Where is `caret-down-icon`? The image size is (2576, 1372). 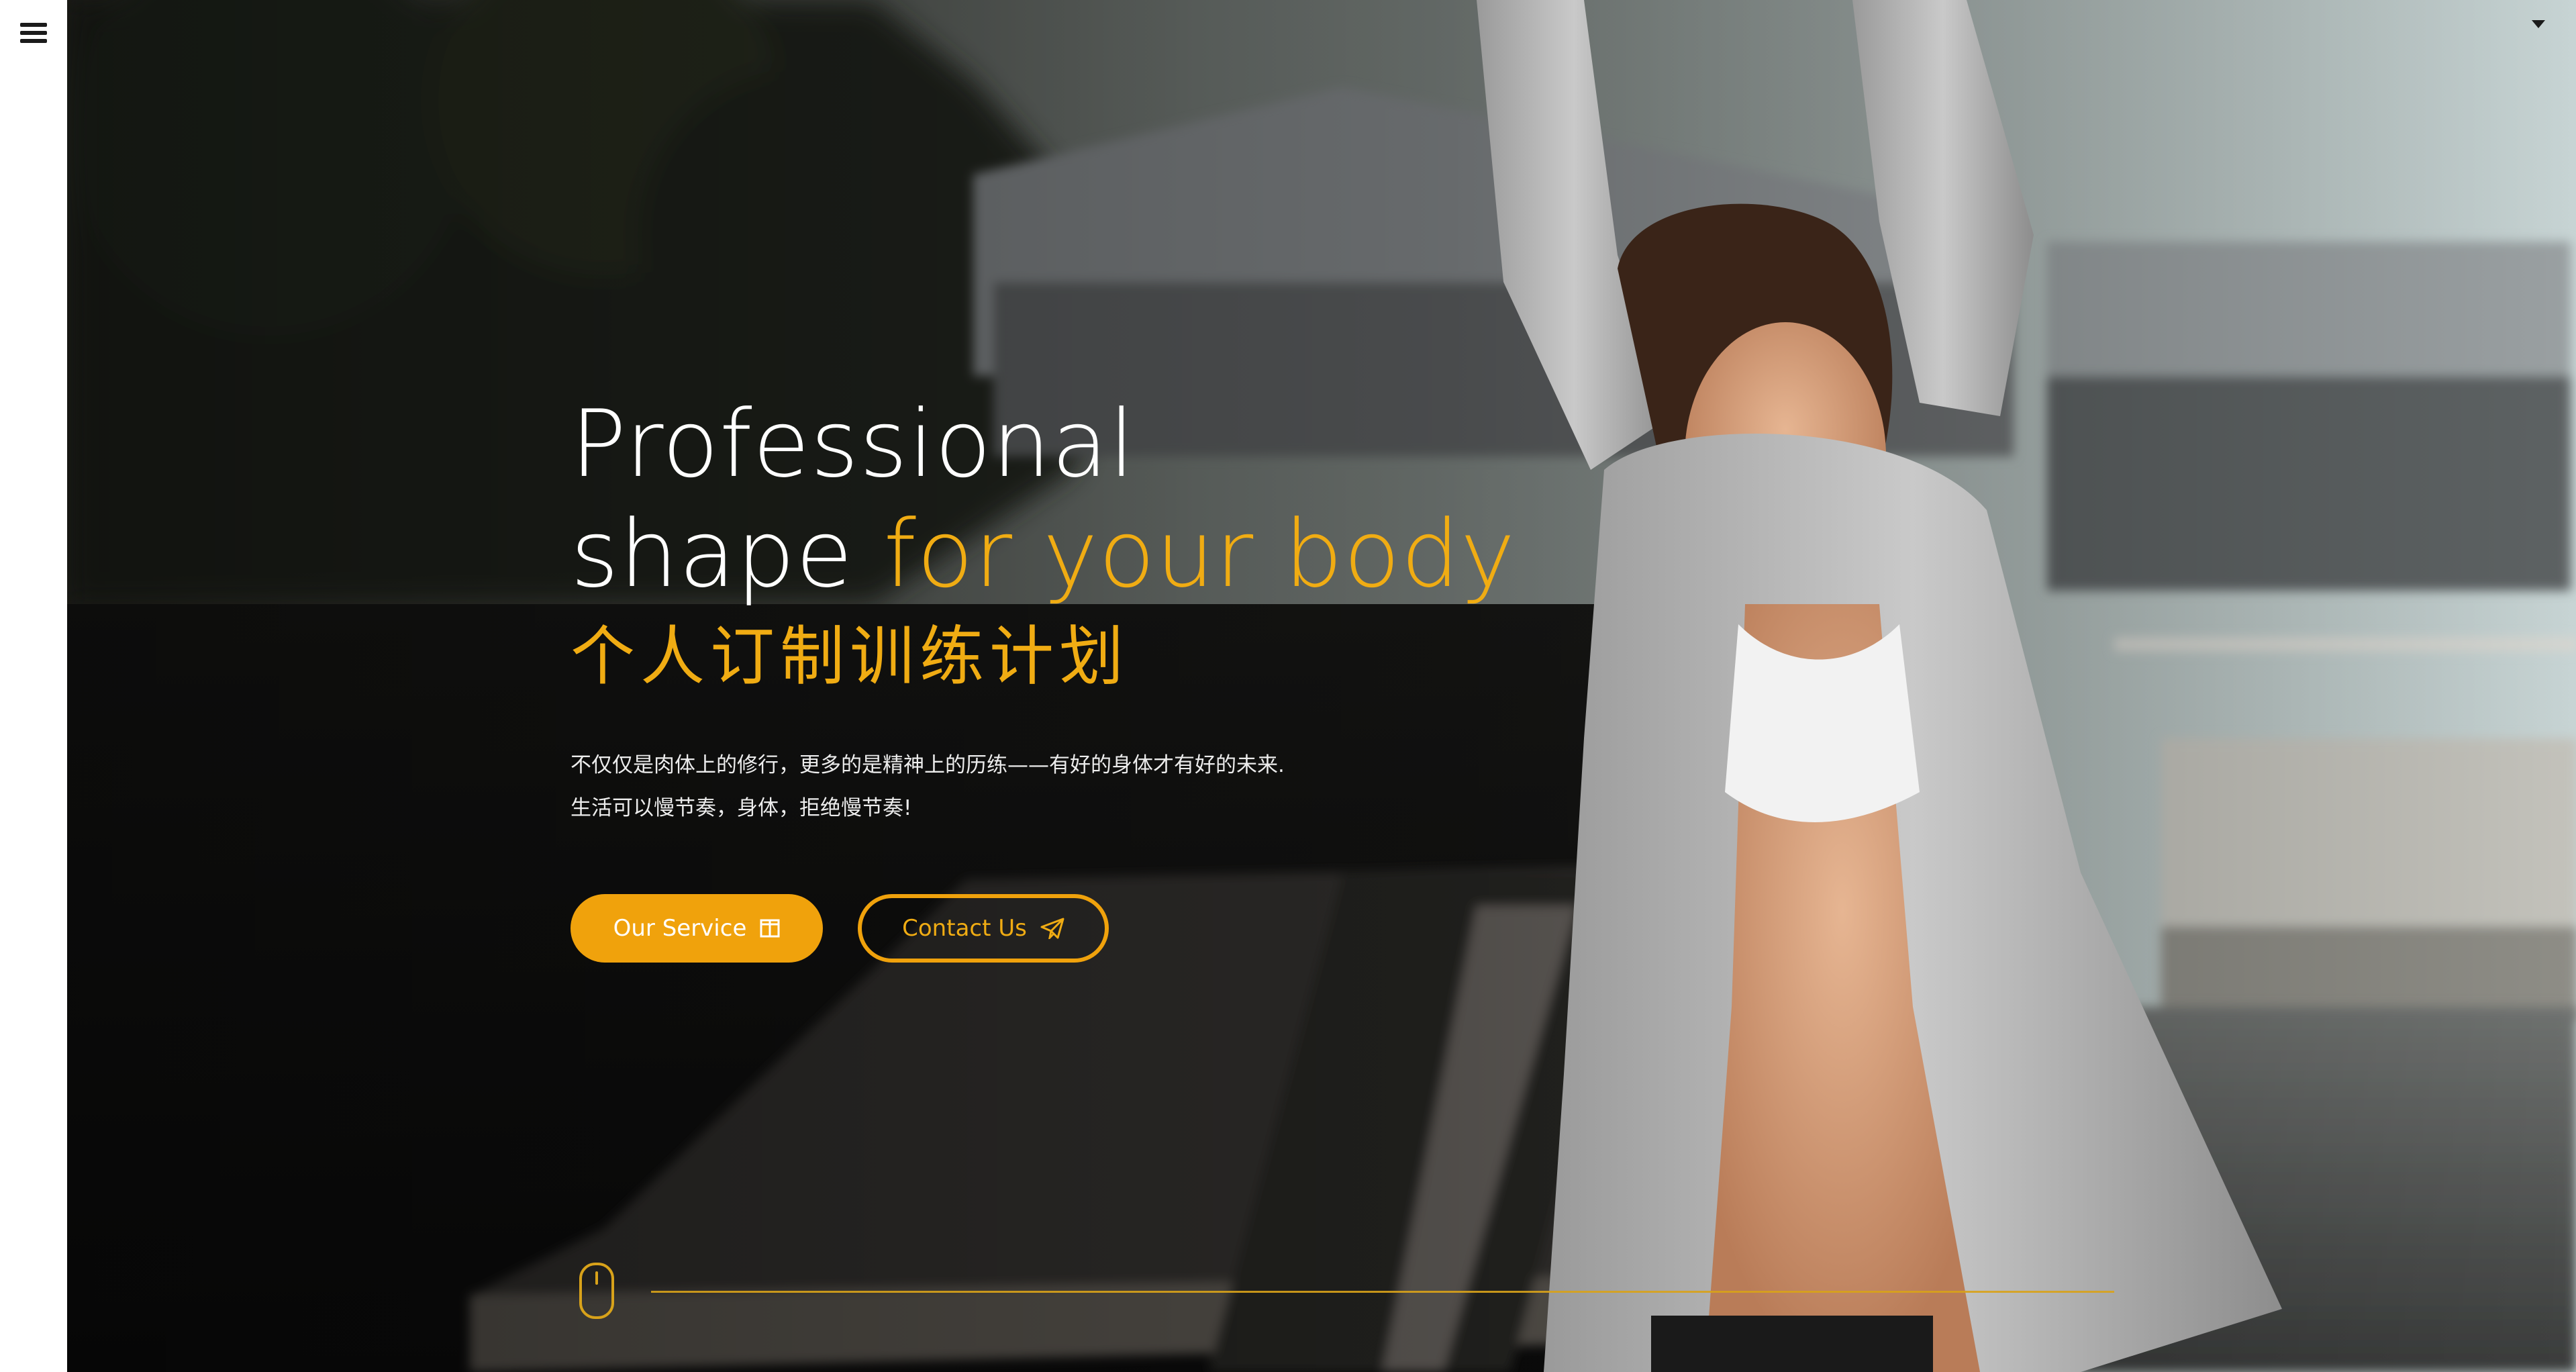 caret-down-icon is located at coordinates (2538, 24).